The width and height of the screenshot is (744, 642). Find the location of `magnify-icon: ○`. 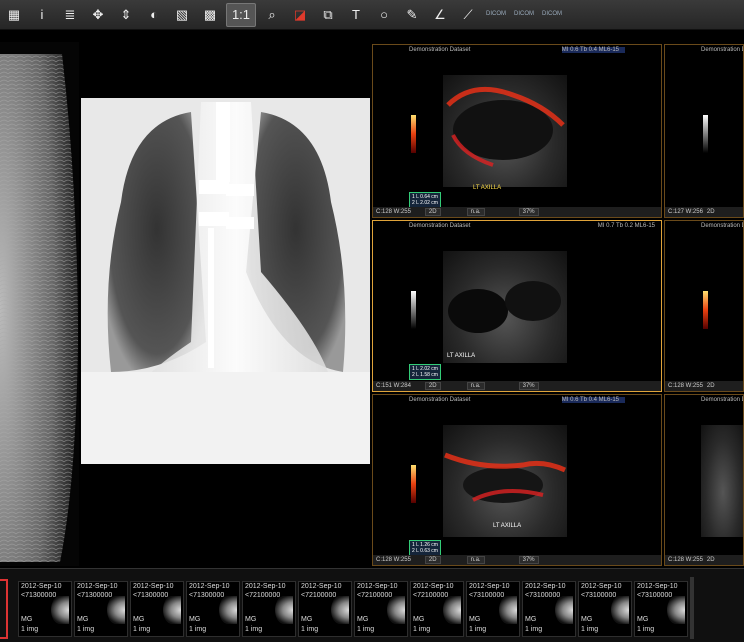

magnify-icon: ○ is located at coordinates (384, 15).